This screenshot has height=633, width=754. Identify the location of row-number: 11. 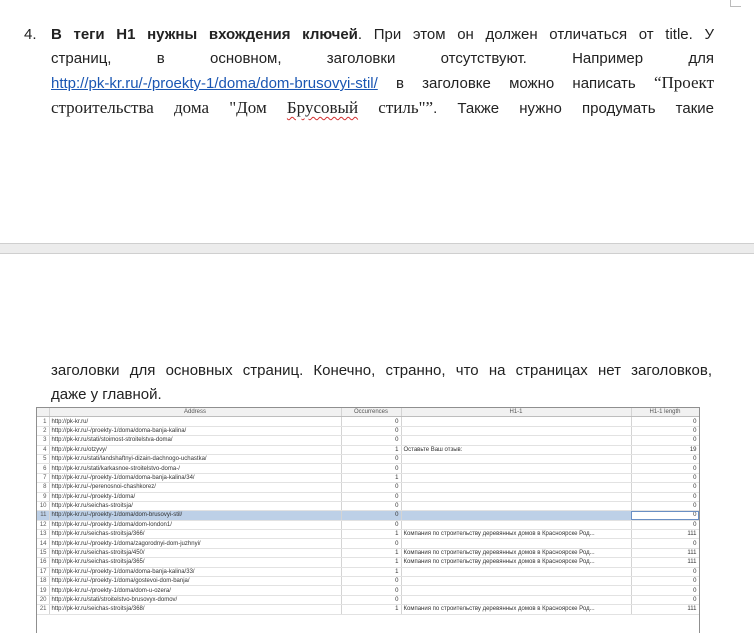
(43, 515).